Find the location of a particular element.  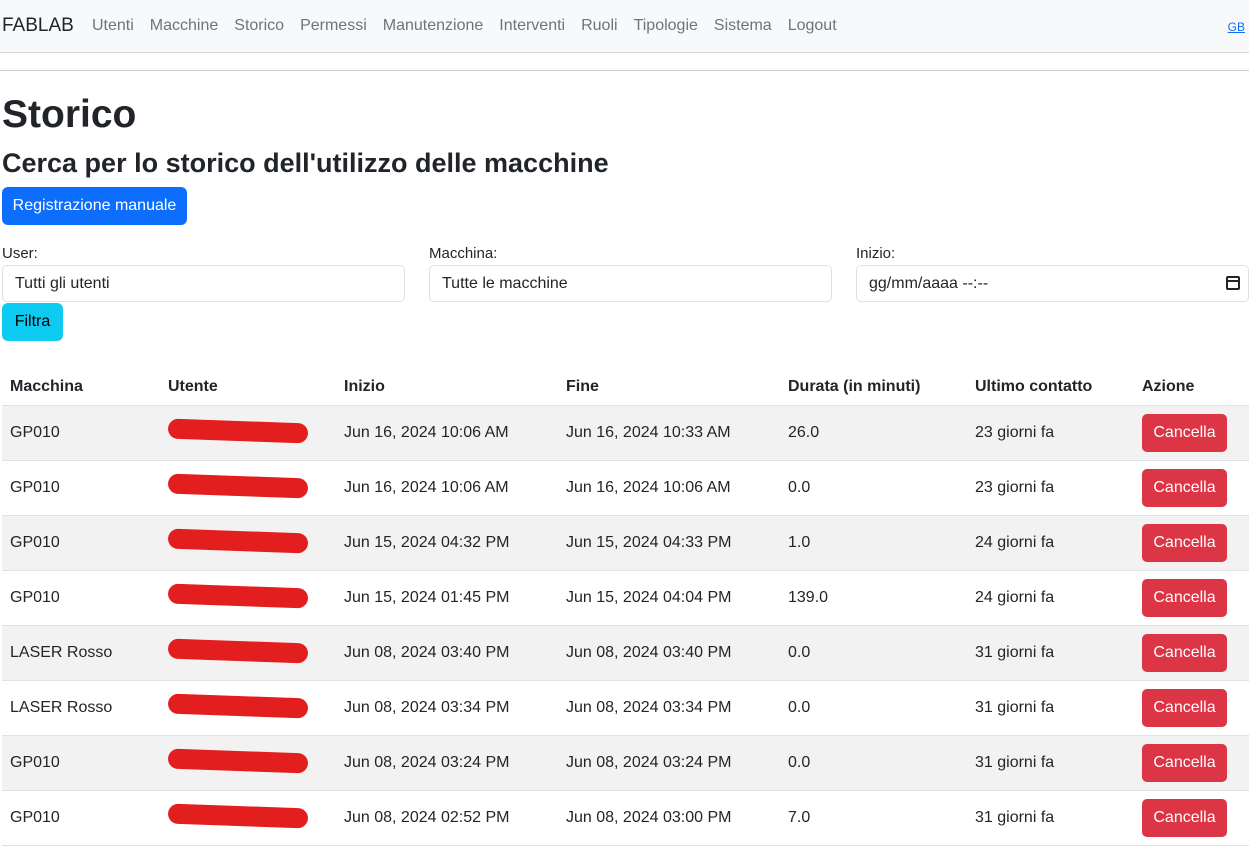

calendar-icon is located at coordinates (1233, 283).